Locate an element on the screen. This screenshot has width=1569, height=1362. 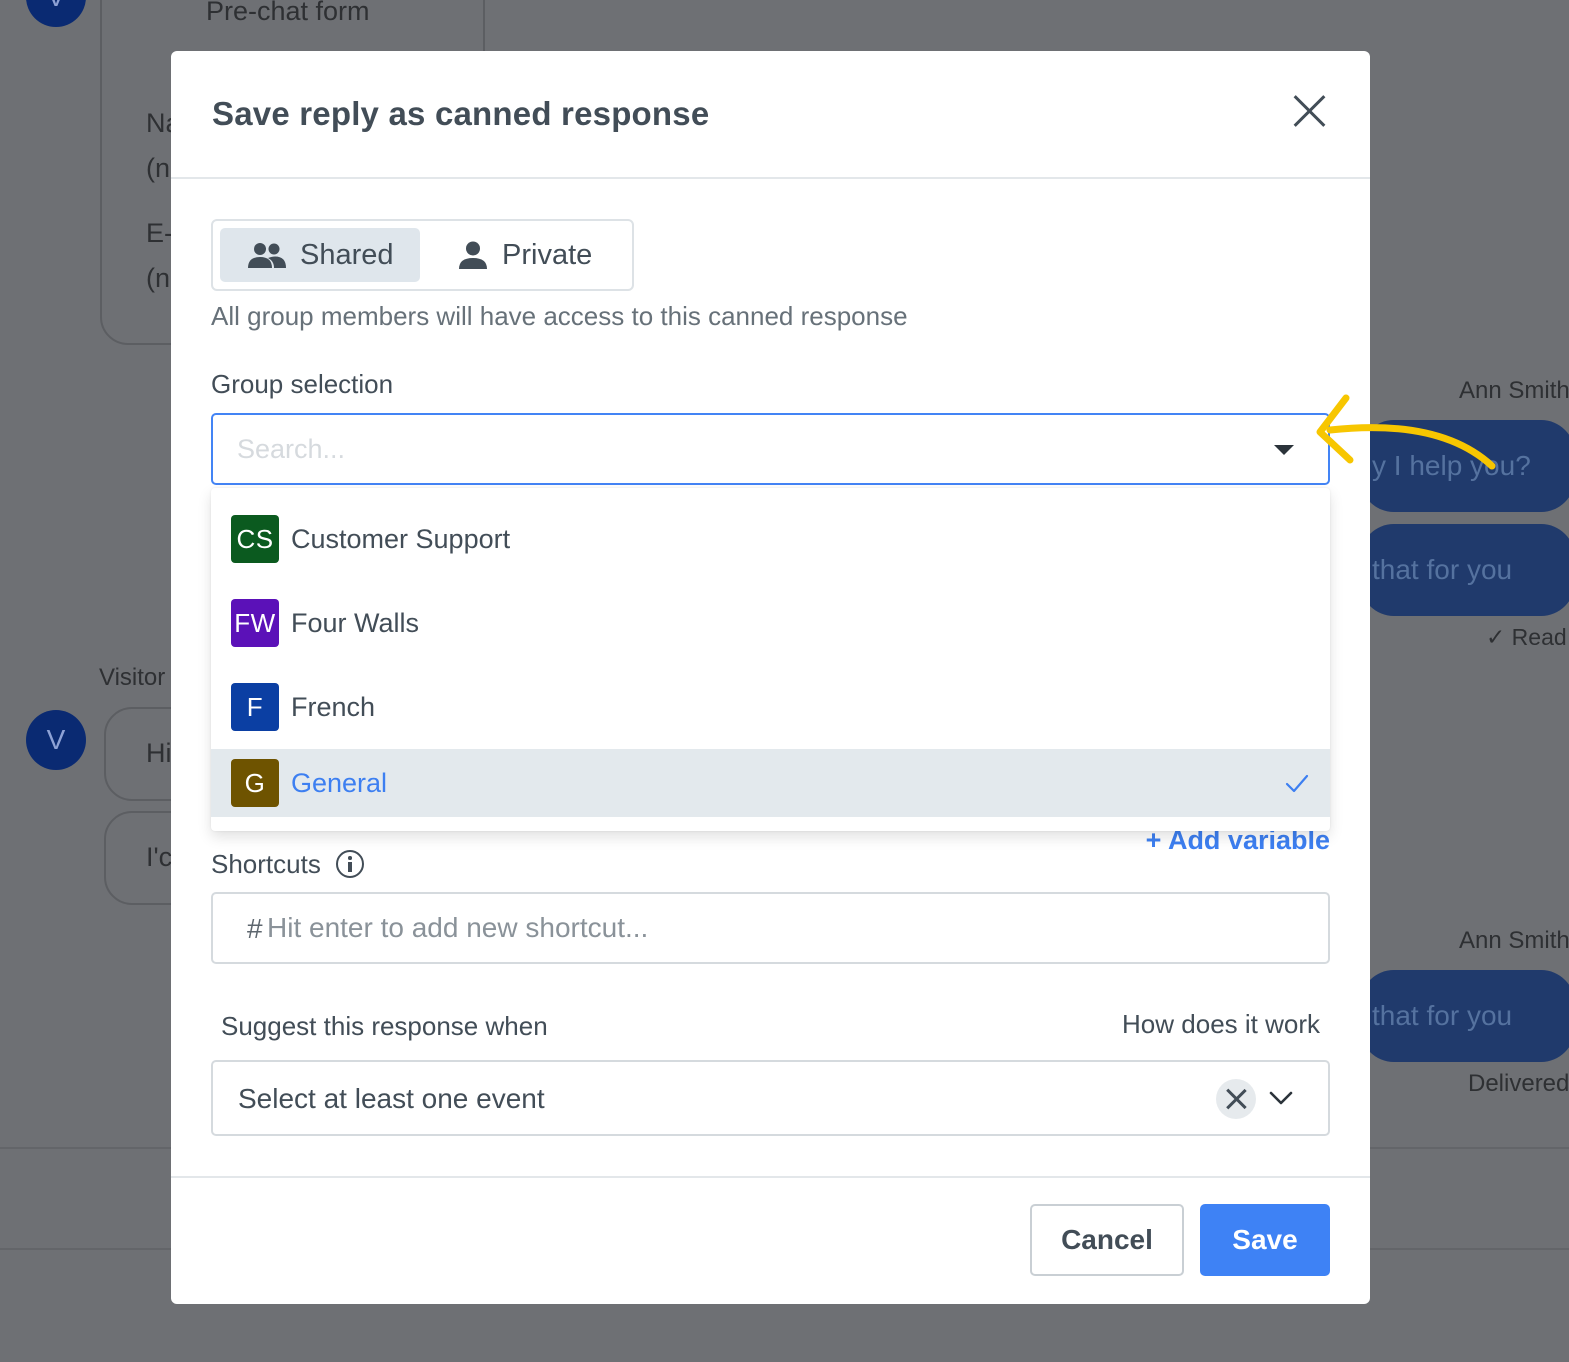
save-button: Save is located at coordinates (1265, 1240).